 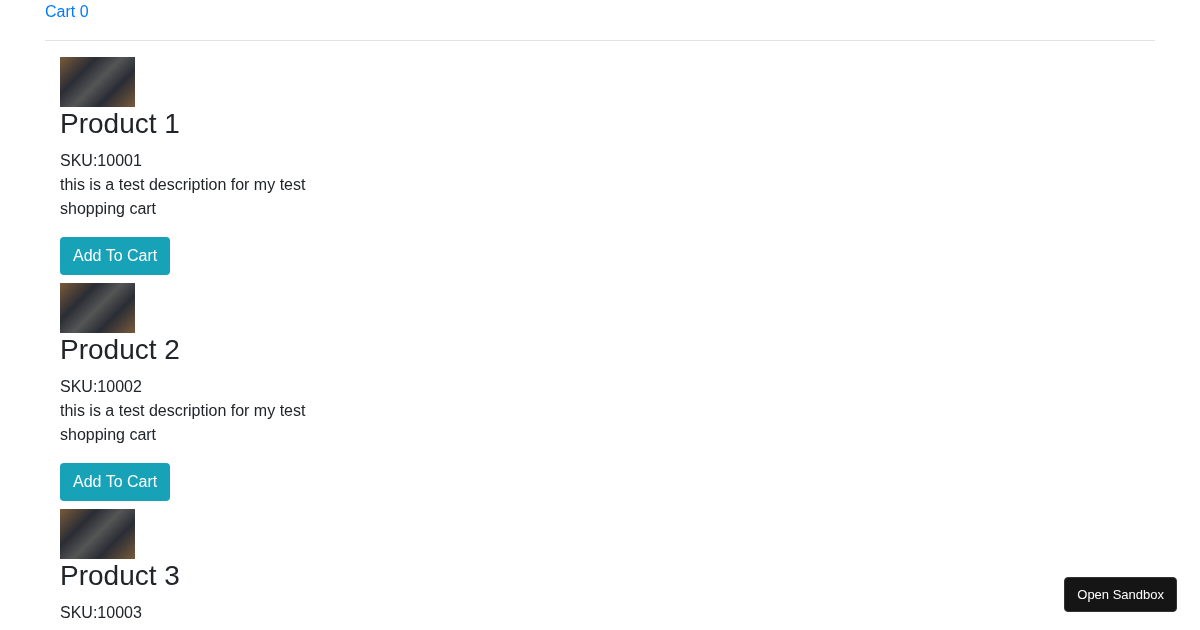 What do you see at coordinates (67, 12) in the screenshot?
I see `cart-link: Cart 0` at bounding box center [67, 12].